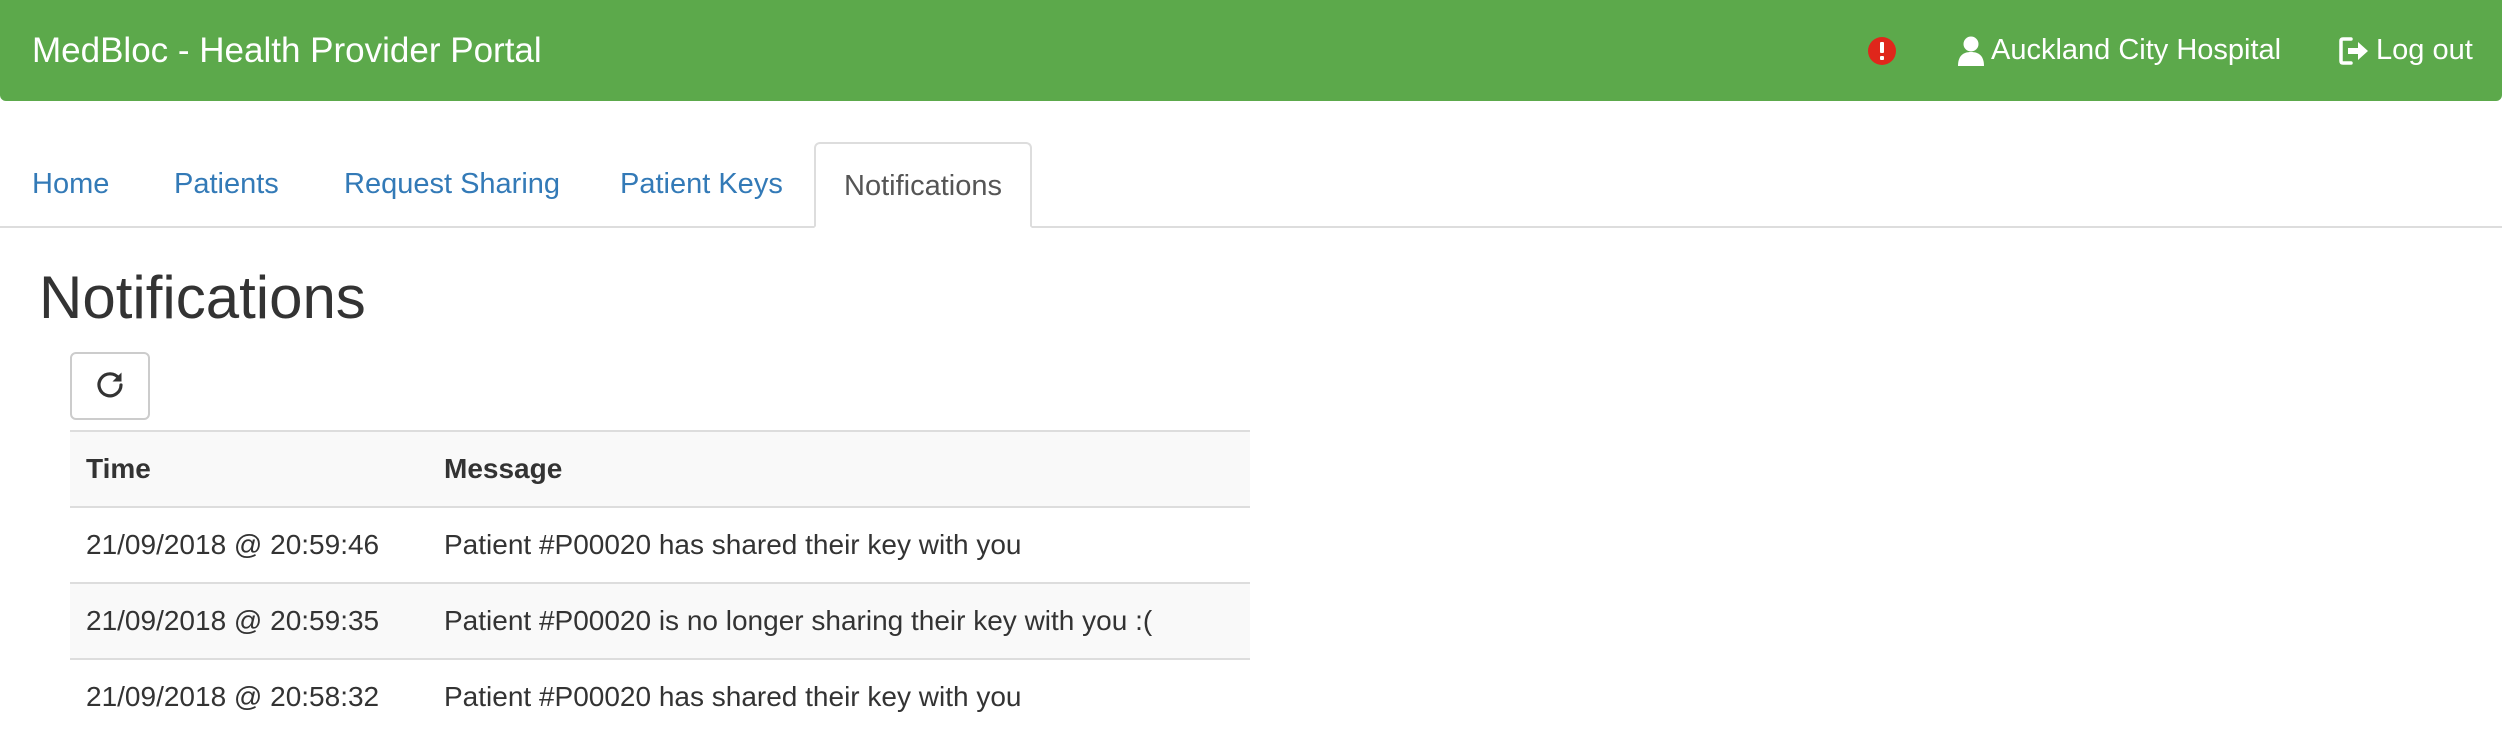 Image resolution: width=2502 pixels, height=734 pixels. Describe the element at coordinates (2354, 51) in the screenshot. I see `log-out-icon` at that location.